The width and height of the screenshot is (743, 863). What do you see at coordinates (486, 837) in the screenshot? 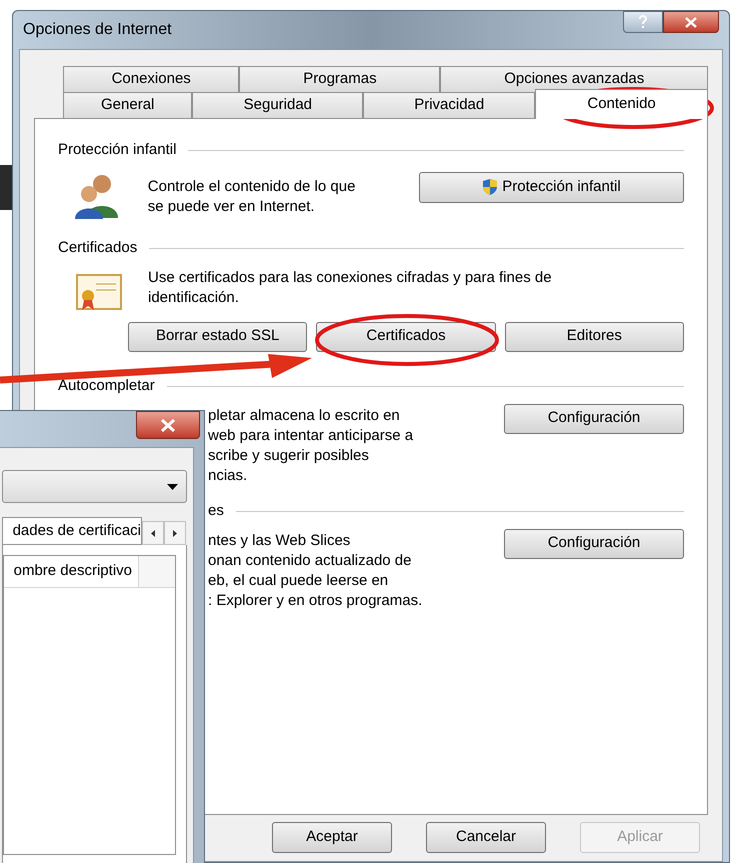
I see `dialog-button: Cancelar` at bounding box center [486, 837].